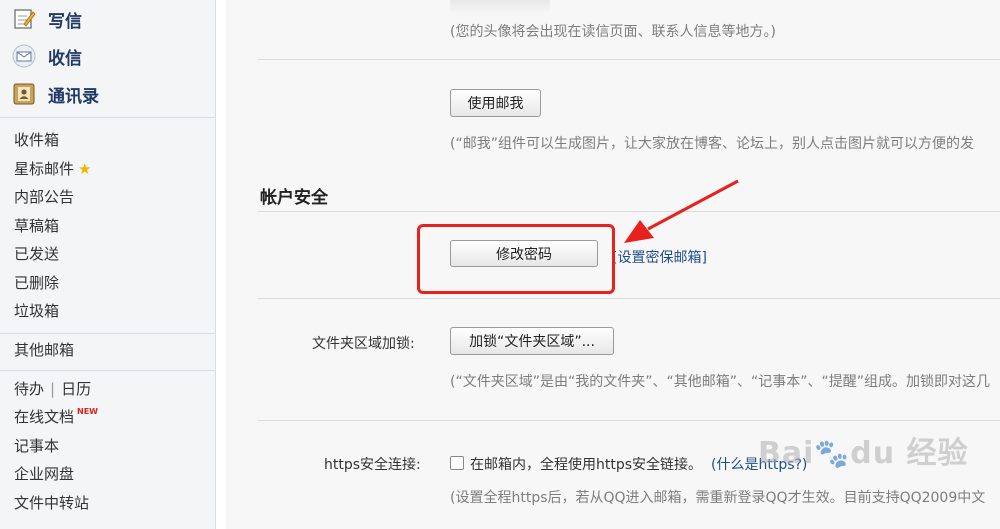  What do you see at coordinates (832, 453) in the screenshot?
I see `paw-icon: 🐾` at bounding box center [832, 453].